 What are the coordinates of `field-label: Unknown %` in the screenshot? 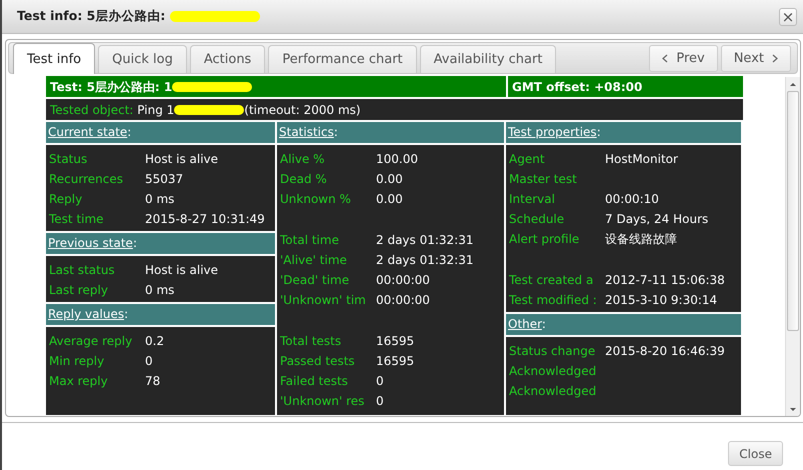 It's located at (316, 199).